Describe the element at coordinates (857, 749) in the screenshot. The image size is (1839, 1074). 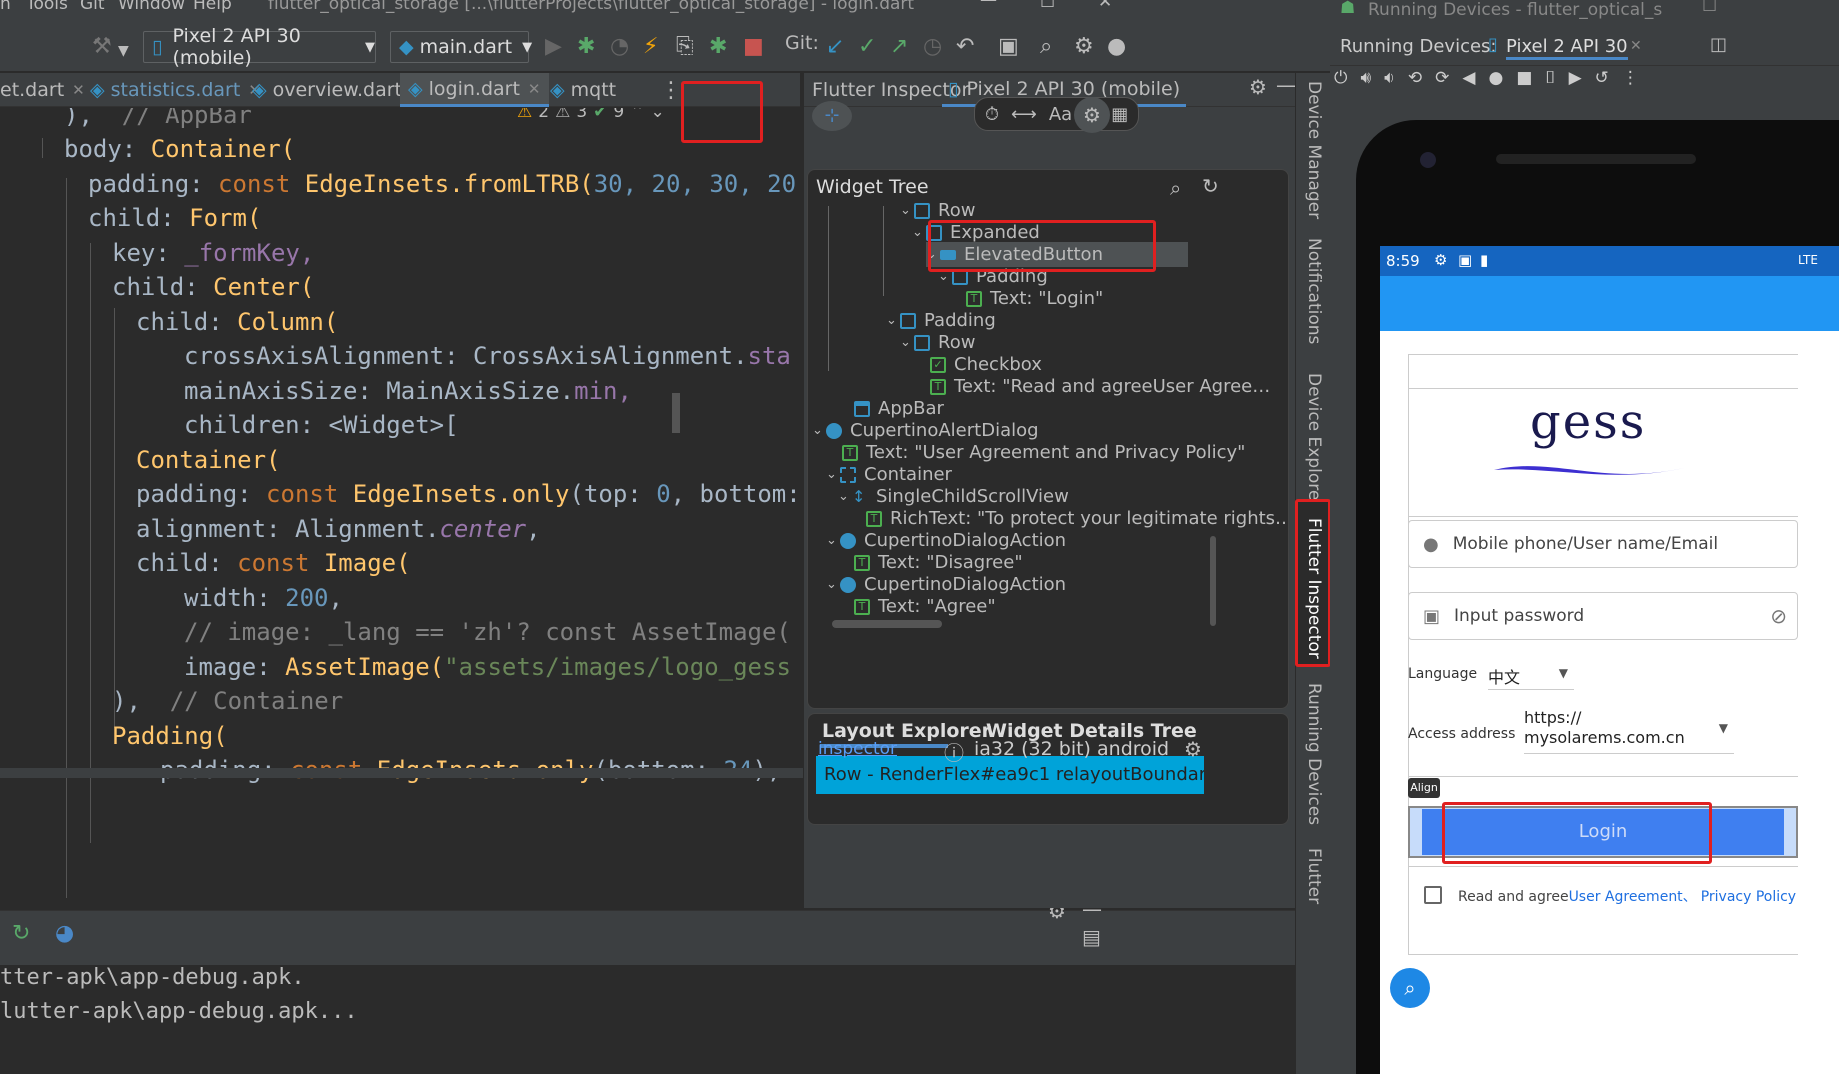
I see `inspector-link: inspector` at that location.